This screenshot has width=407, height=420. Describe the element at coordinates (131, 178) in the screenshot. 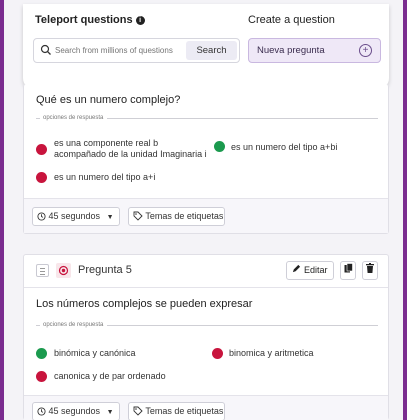

I see `answer-option: es un numero del tipo a+i` at that location.